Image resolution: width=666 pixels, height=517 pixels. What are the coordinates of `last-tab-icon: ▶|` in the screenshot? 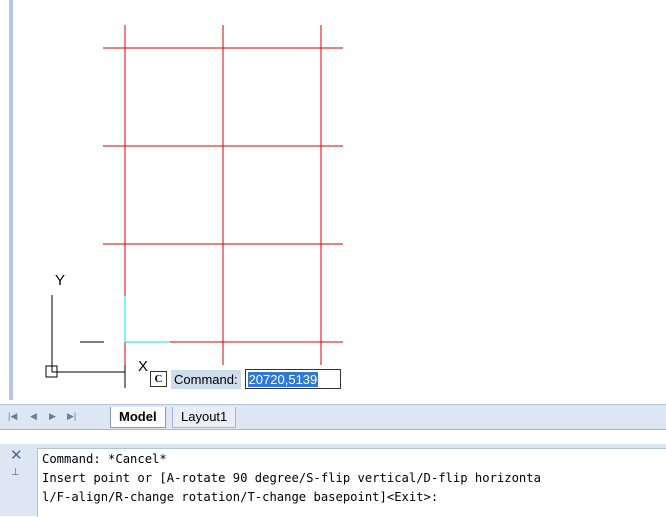 It's located at (71, 416).